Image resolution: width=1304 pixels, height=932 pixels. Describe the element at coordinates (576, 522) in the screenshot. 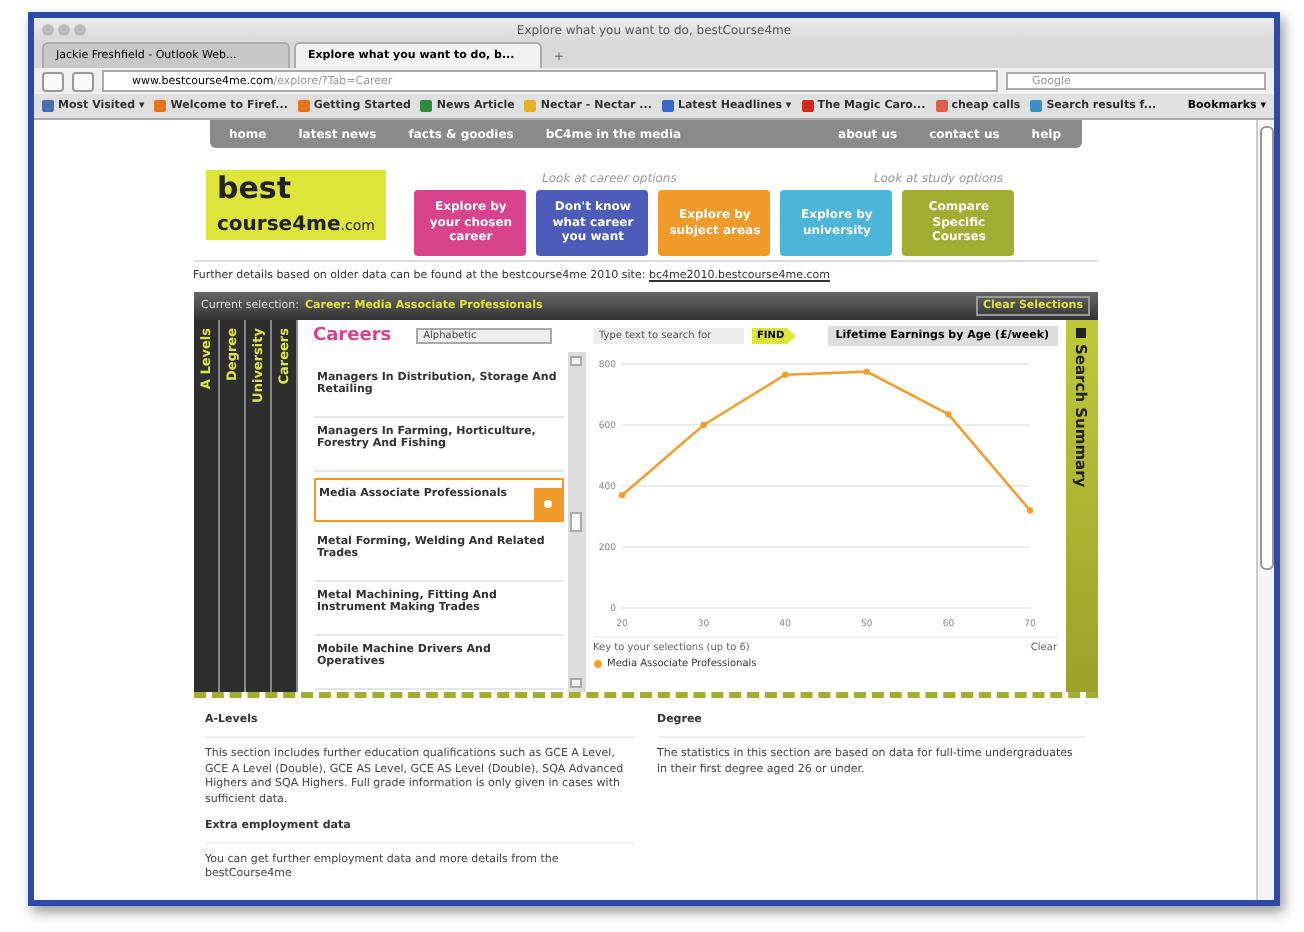

I see `list-scrollbar` at that location.